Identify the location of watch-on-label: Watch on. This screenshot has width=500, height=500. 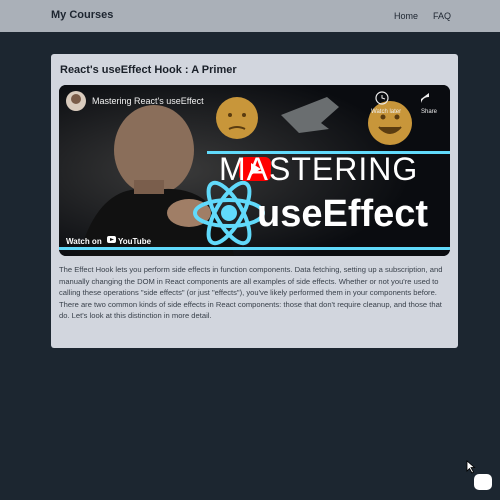
(84, 241).